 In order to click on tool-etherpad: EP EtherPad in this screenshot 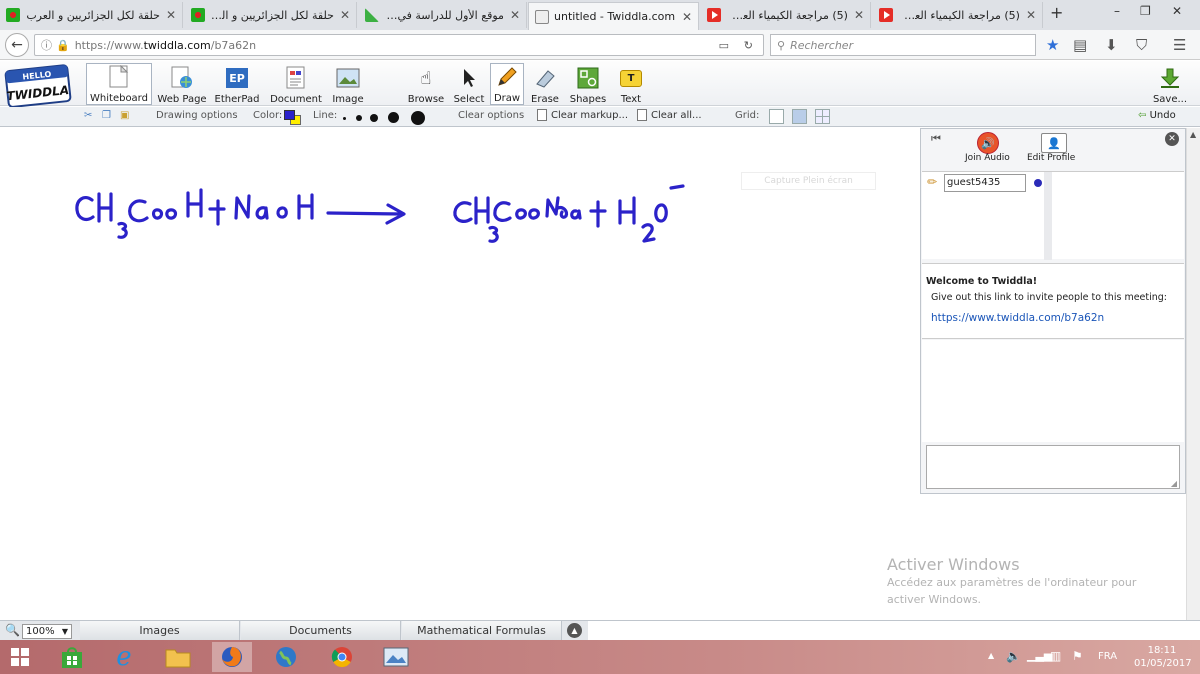, I will do `click(237, 84)`.